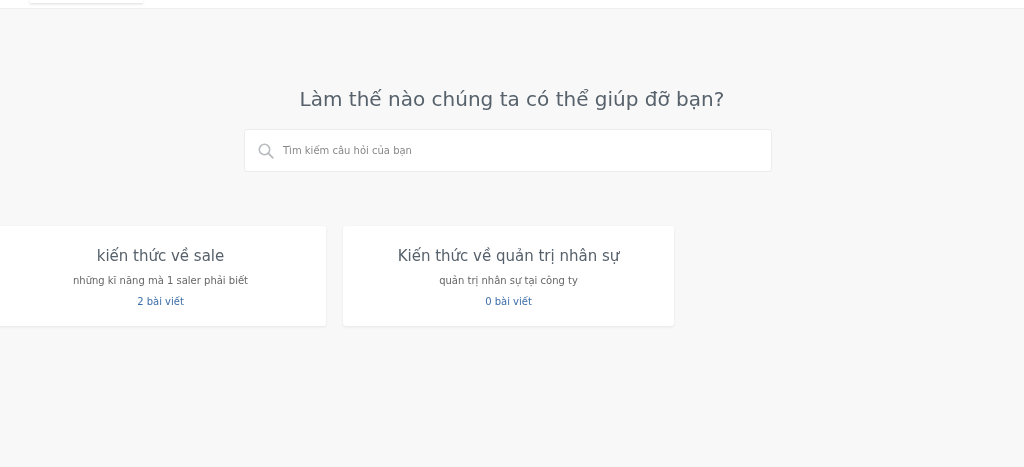 This screenshot has width=1024, height=467. I want to click on page-heading: Làm thế nào chúng ta có thể giúp đỡ bạn?, so click(512, 99).